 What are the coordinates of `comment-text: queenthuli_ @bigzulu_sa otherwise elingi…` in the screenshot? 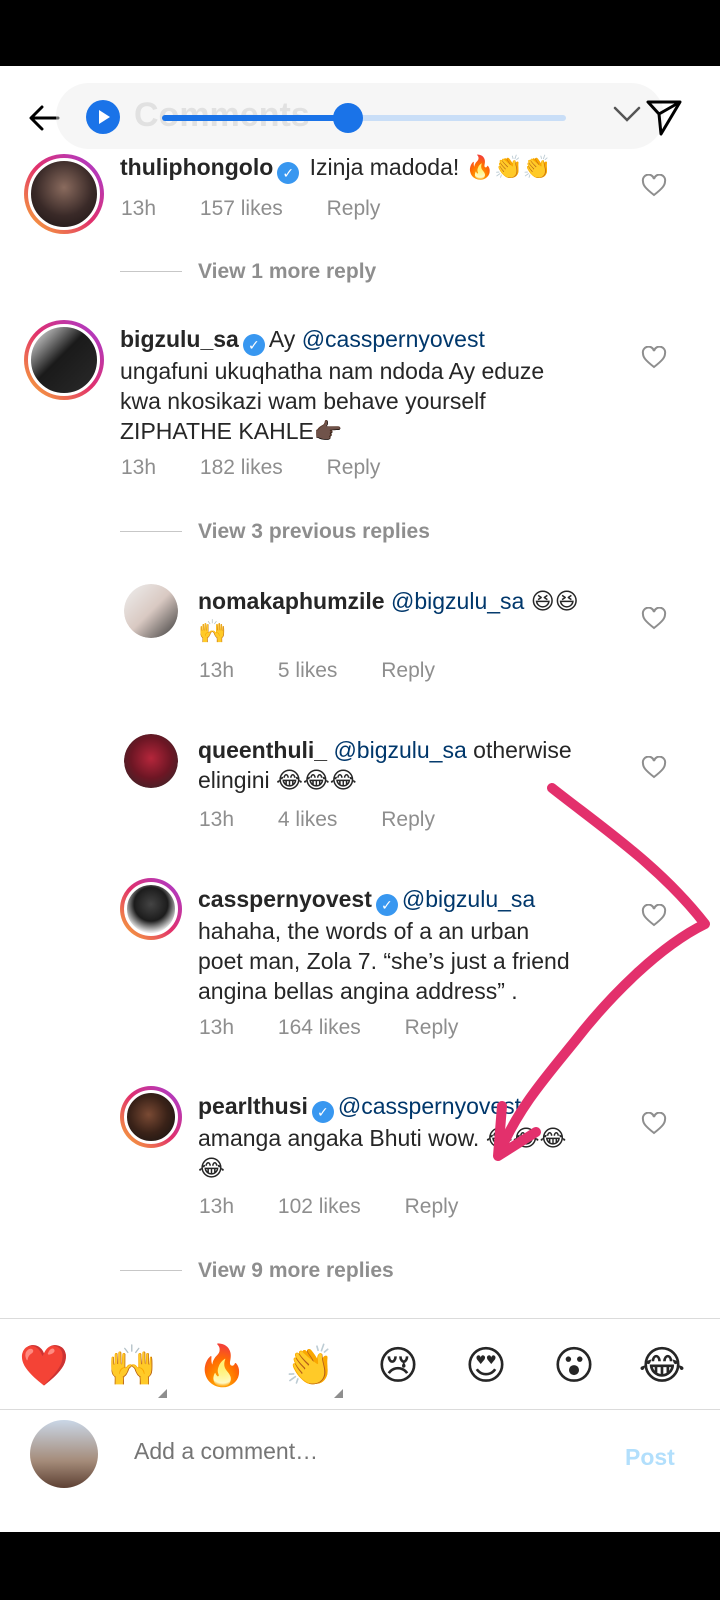 It's located at (408, 765).